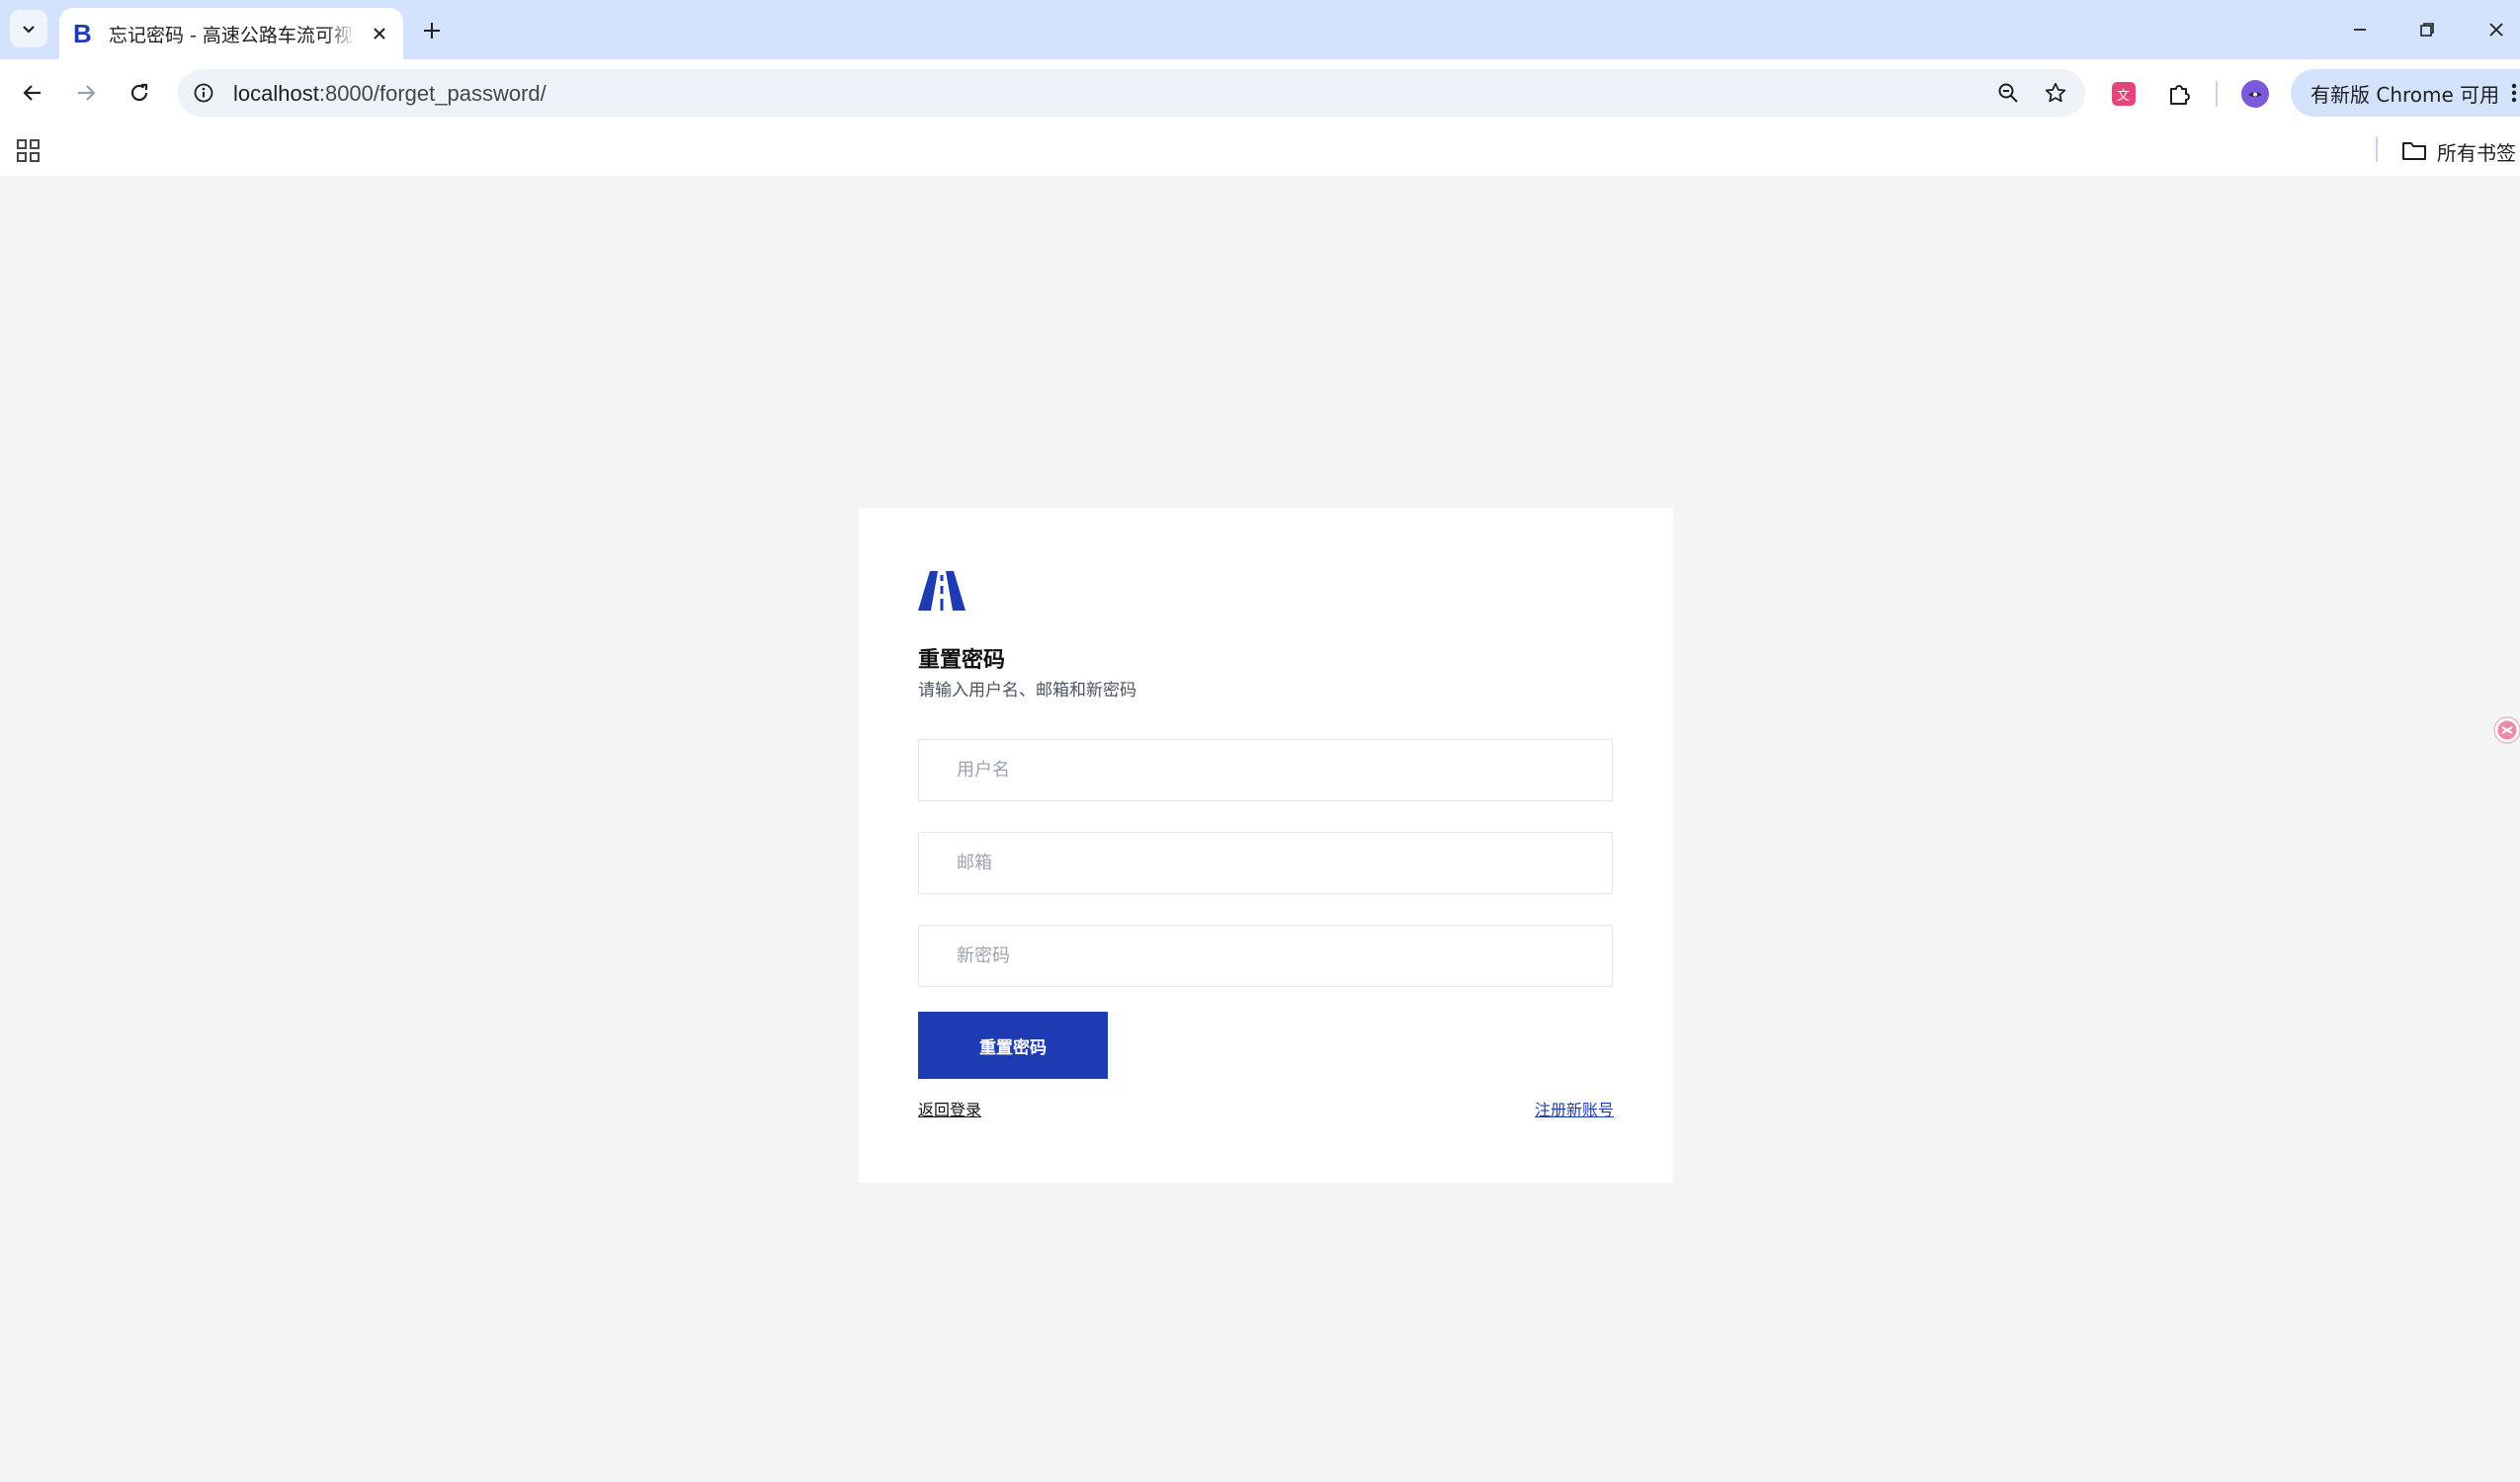 The width and height of the screenshot is (2520, 1482). I want to click on bookmark-folder-label: 所有书签, so click(2476, 152).